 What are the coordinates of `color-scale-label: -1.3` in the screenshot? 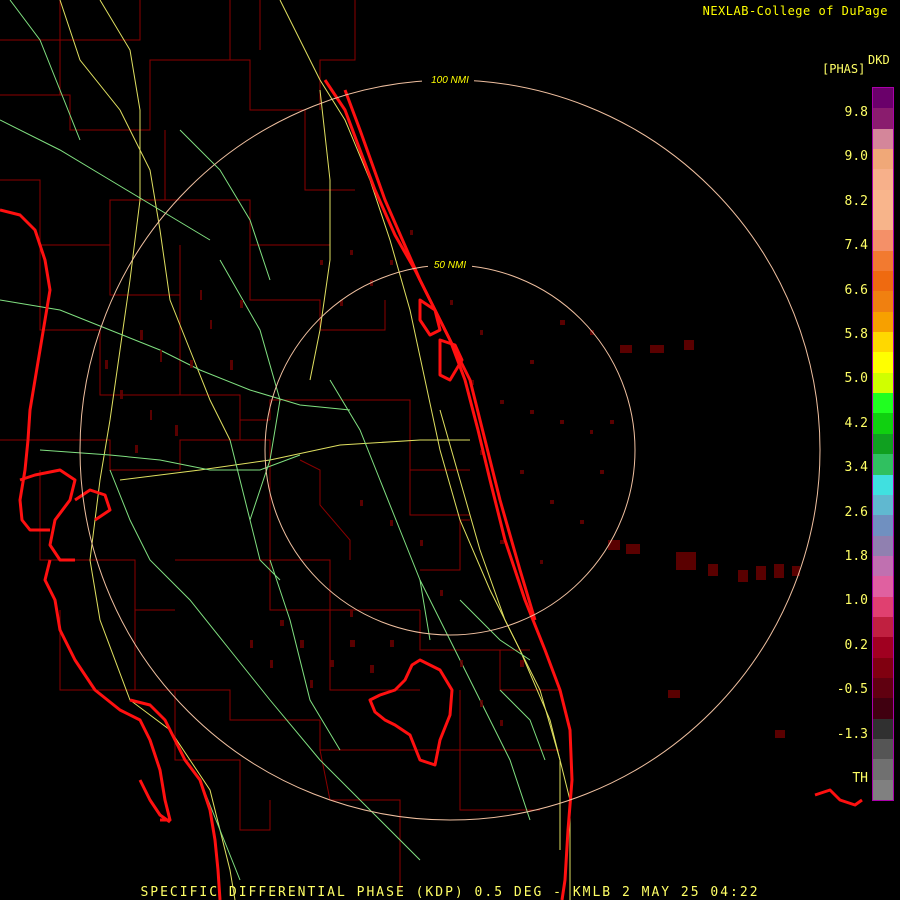 It's located at (852, 734).